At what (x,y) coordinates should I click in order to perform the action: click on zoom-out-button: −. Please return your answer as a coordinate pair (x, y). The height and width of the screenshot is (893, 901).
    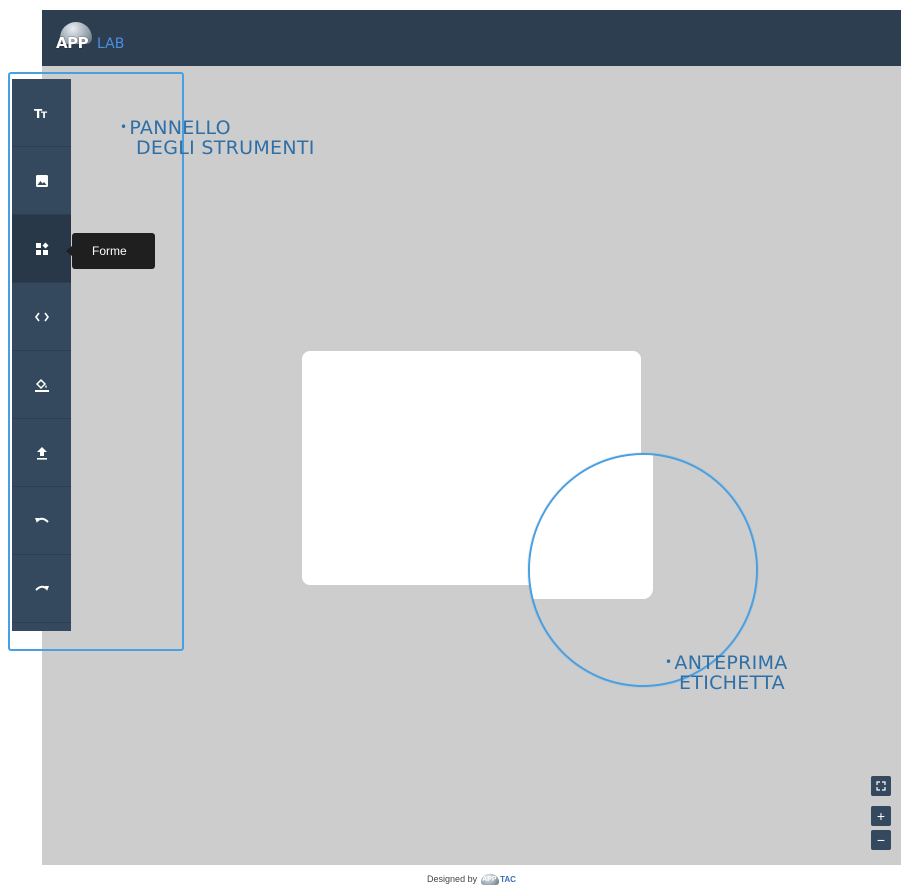
    Looking at the image, I should click on (881, 840).